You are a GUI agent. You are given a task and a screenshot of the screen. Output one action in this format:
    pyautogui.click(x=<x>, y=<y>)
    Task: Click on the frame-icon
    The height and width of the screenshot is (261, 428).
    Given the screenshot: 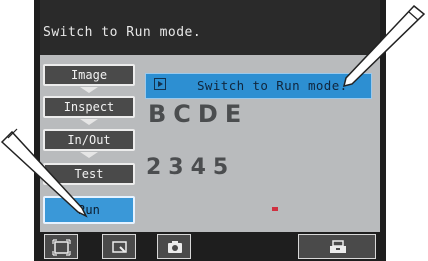 What is the action you would take?
    pyautogui.click(x=61, y=247)
    